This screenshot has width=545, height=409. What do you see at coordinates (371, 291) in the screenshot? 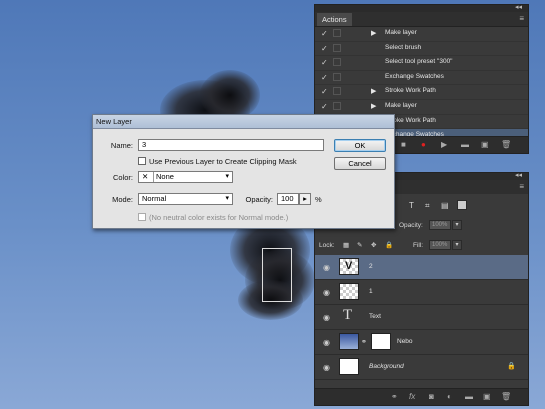
I see `layer-name: 1` at bounding box center [371, 291].